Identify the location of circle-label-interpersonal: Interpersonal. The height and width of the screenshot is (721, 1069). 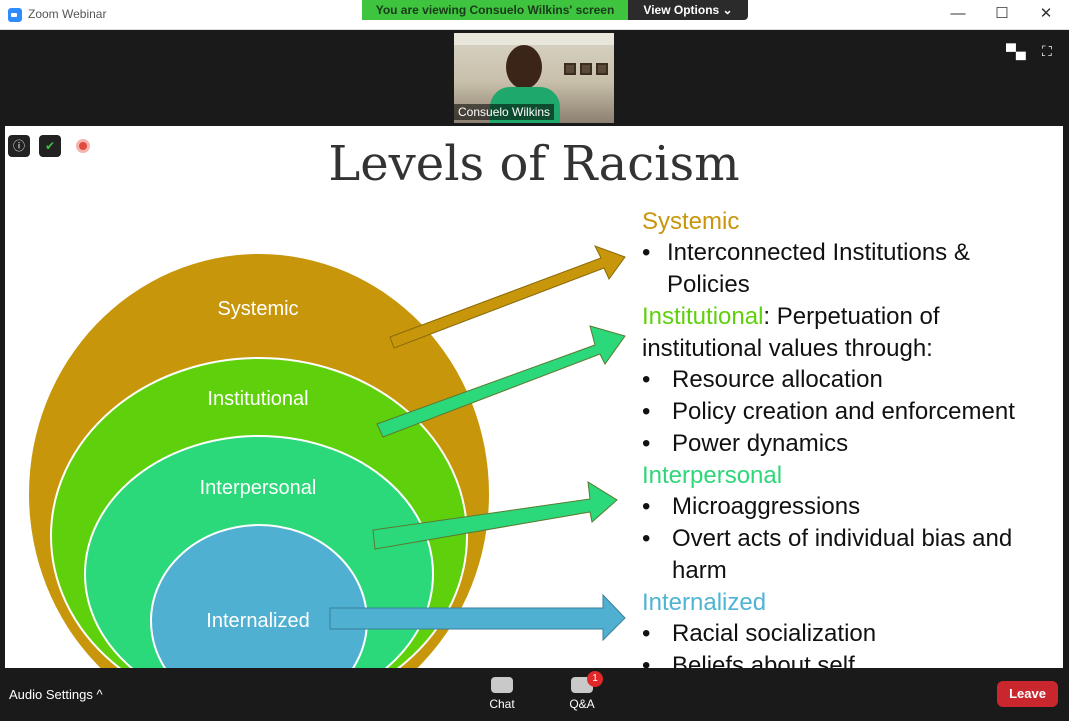
(258, 488).